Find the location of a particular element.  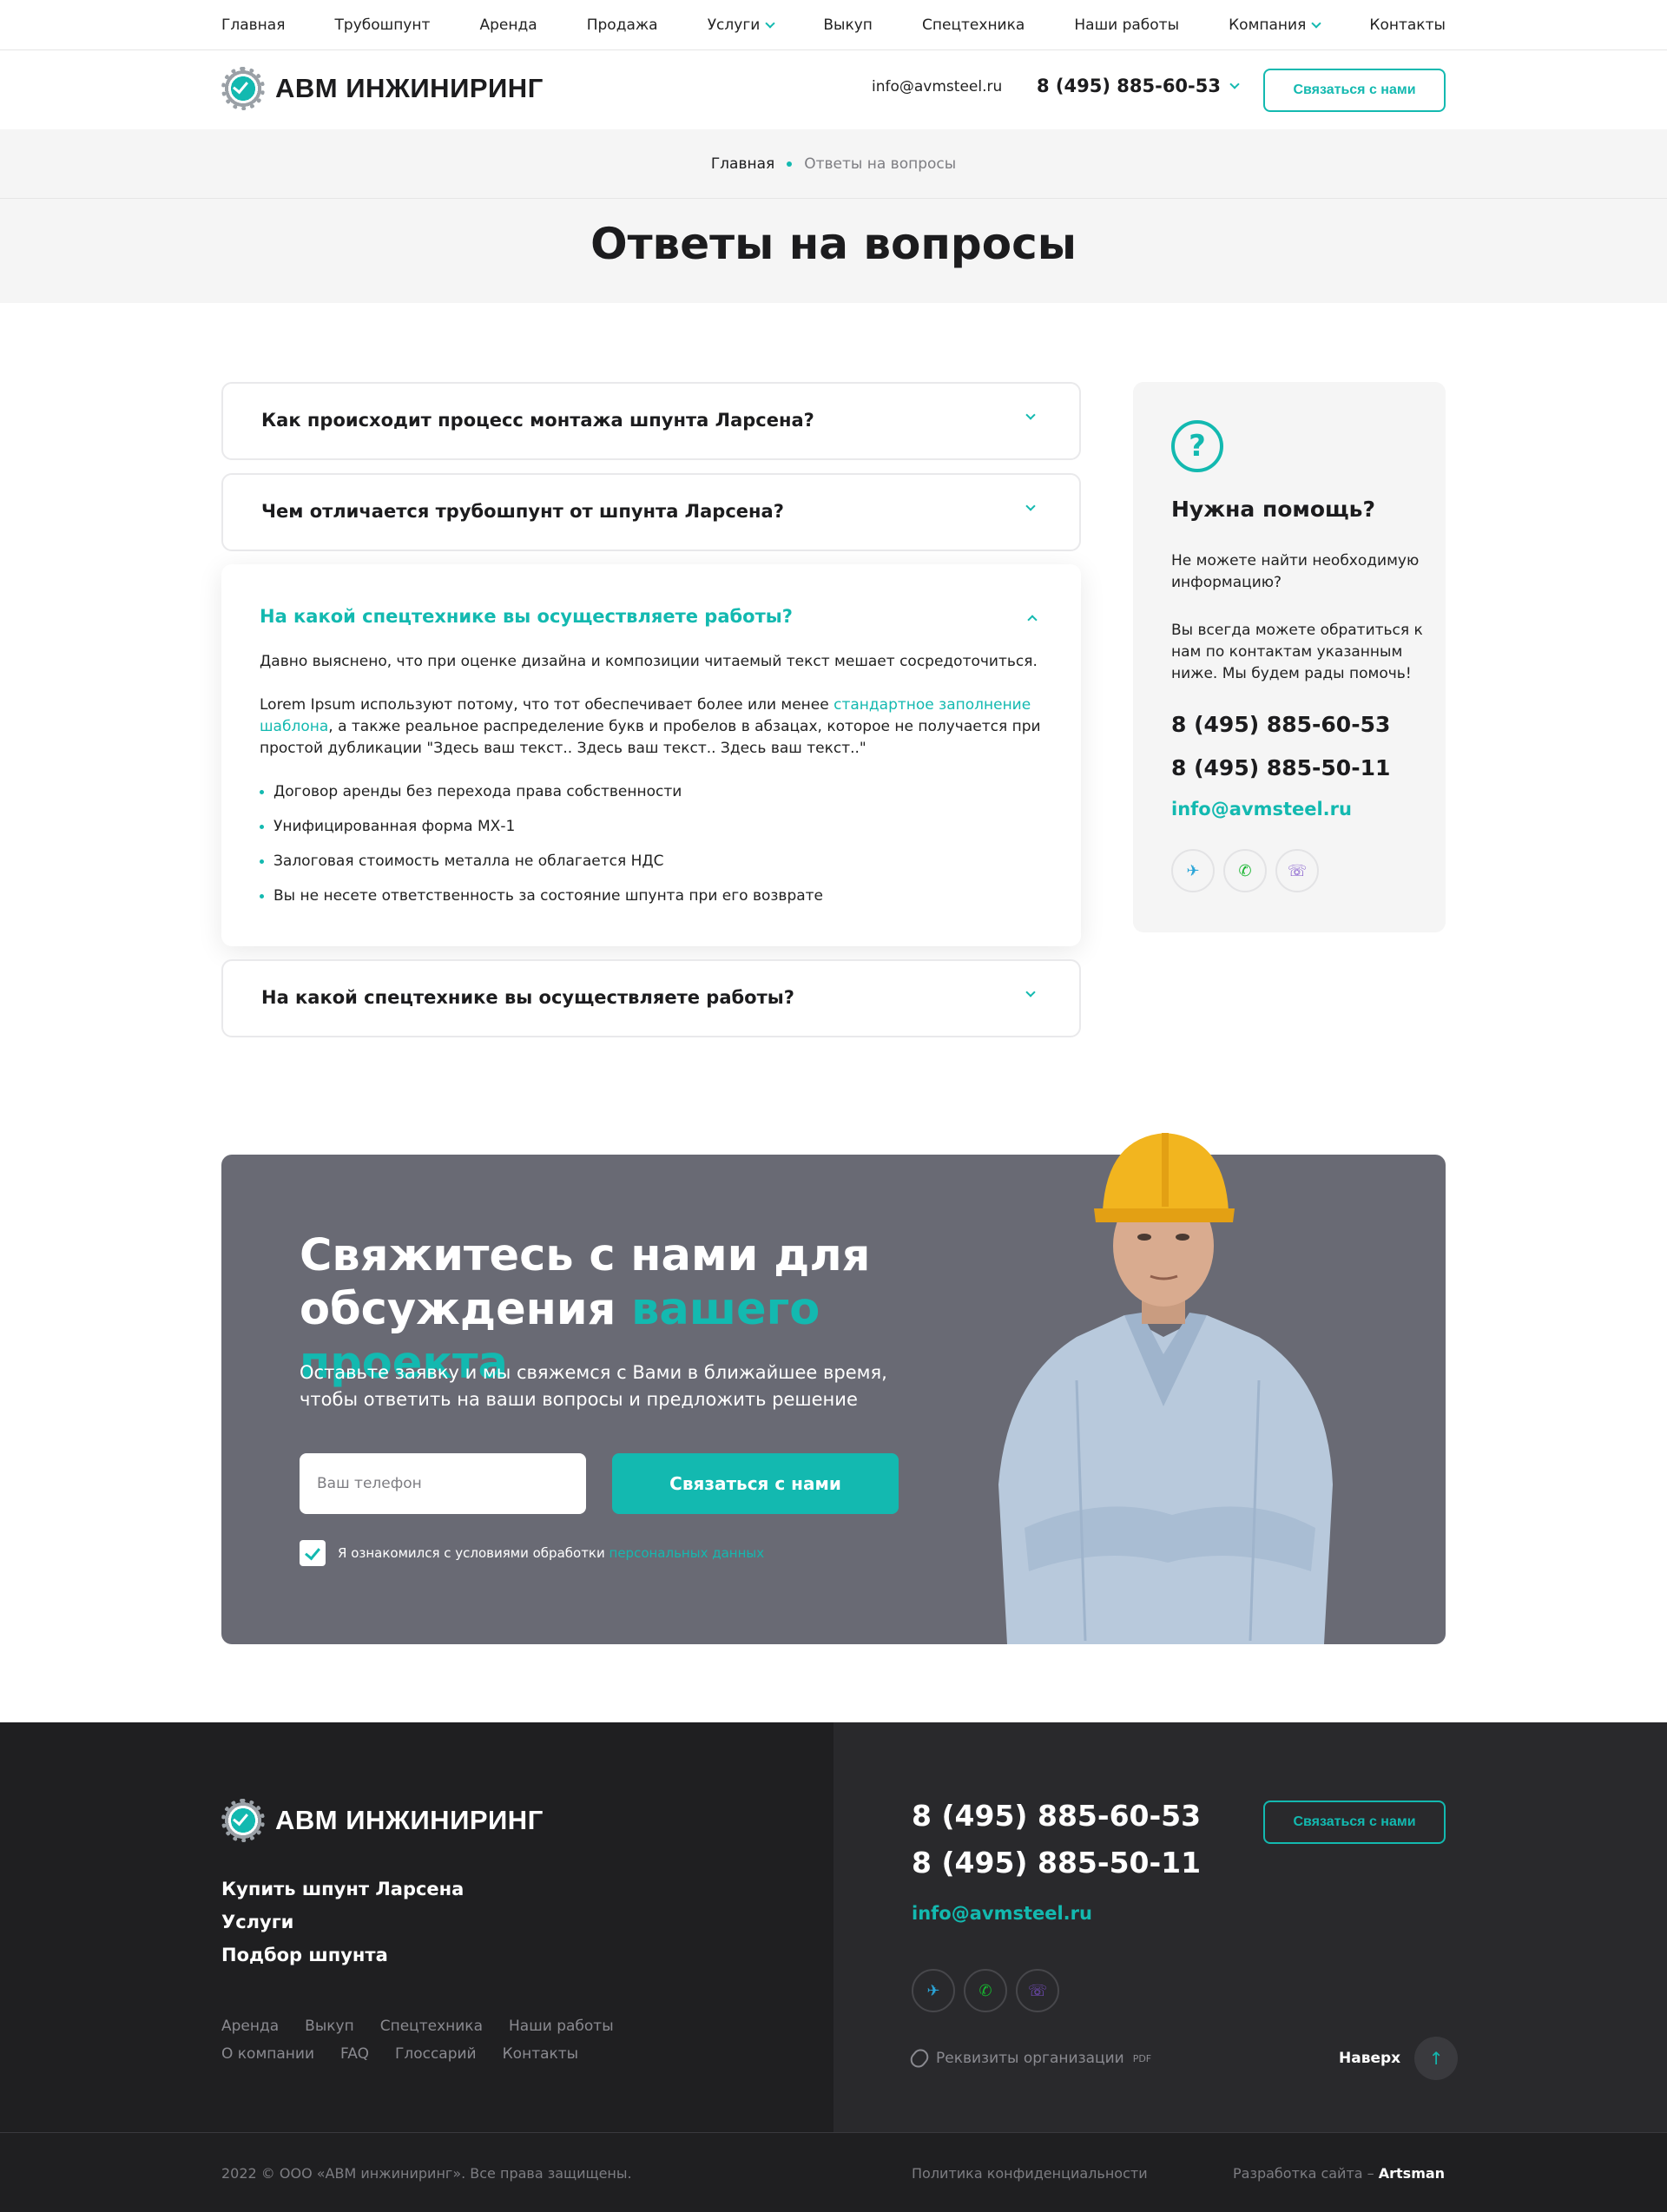

footer-link: Спецтехника is located at coordinates (431, 2026).